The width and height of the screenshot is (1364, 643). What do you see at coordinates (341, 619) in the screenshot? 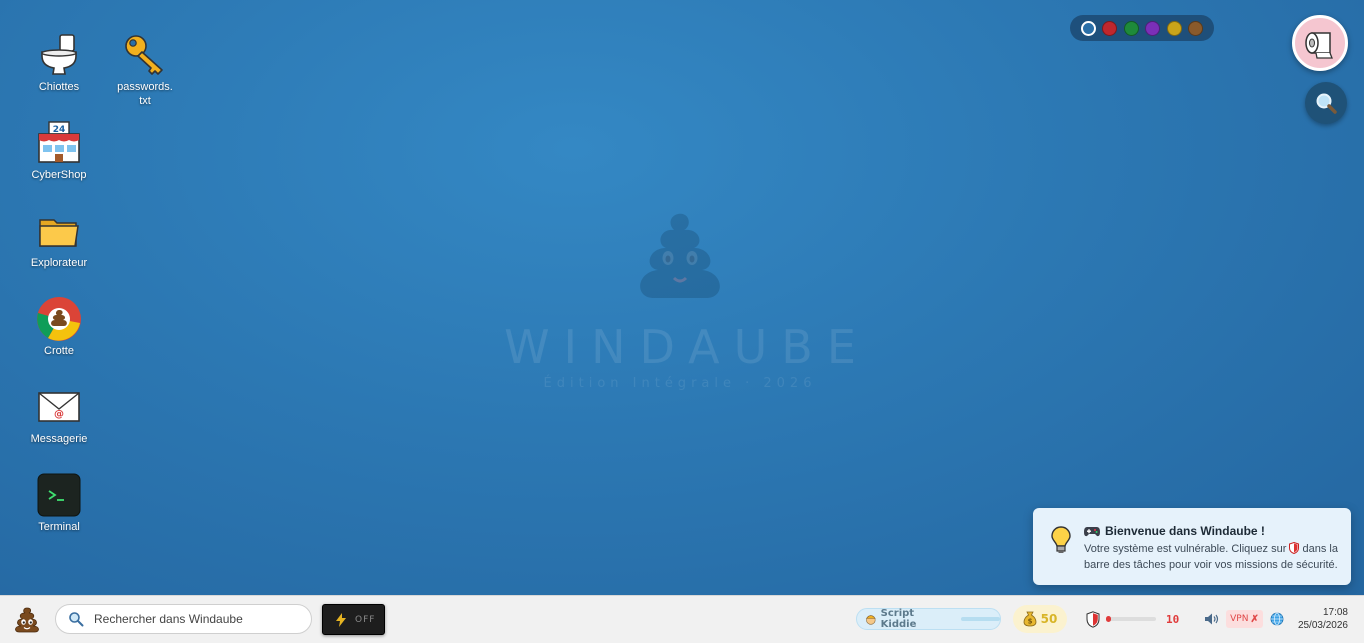
I see `lightning-icon` at bounding box center [341, 619].